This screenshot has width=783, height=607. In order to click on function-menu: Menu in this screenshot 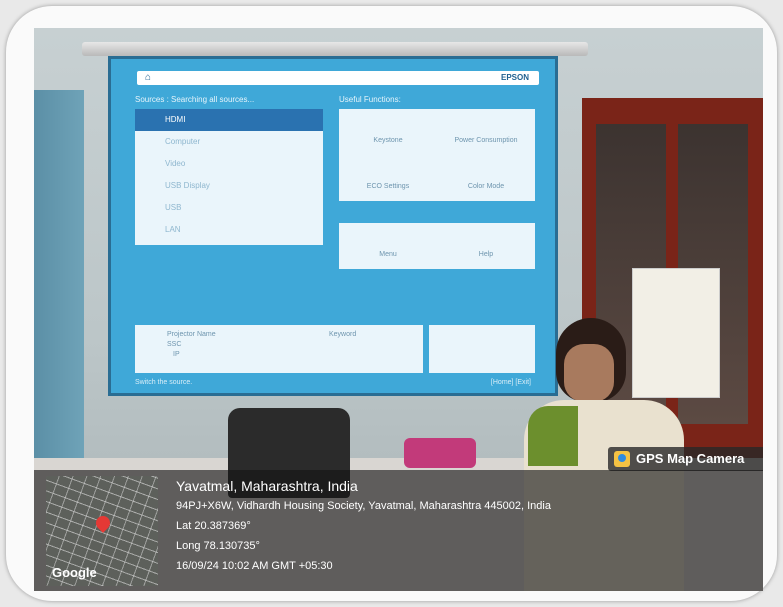, I will do `click(388, 254)`.